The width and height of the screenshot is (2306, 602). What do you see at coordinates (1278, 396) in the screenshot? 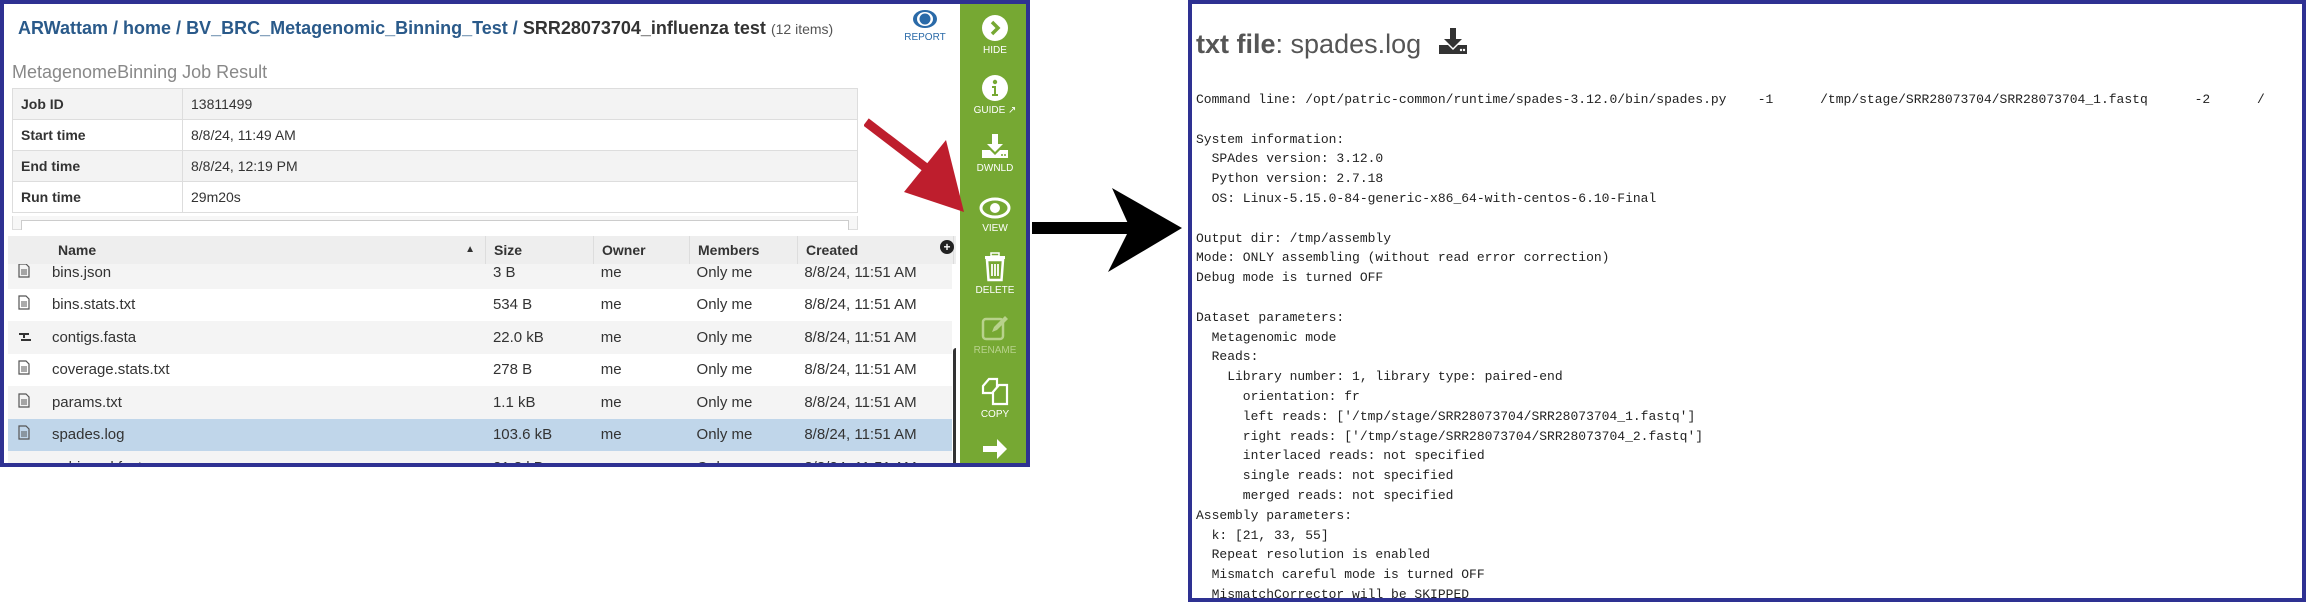
I see `log-line: orientation: fr` at bounding box center [1278, 396].